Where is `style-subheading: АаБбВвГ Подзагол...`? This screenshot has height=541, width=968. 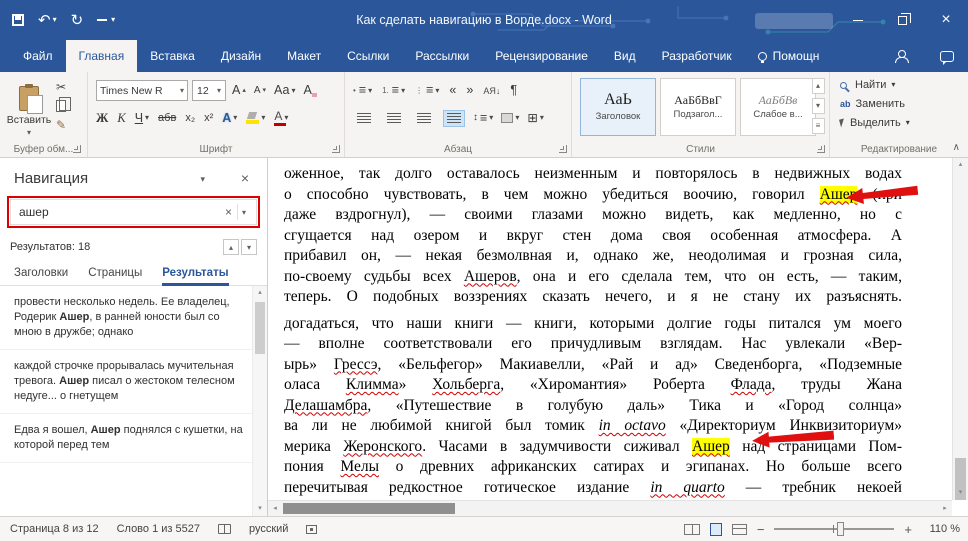
style-subheading: АаБбВвГ Подзагол... is located at coordinates (698, 107).